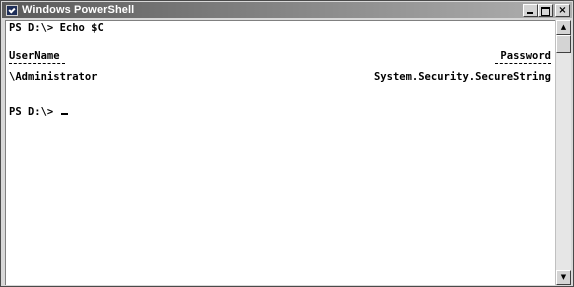 The image size is (574, 287). I want to click on text-cursor, so click(64, 114).